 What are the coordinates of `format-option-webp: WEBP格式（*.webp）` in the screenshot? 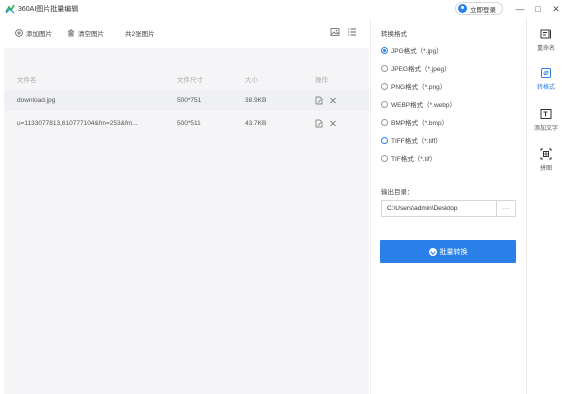 It's located at (418, 104).